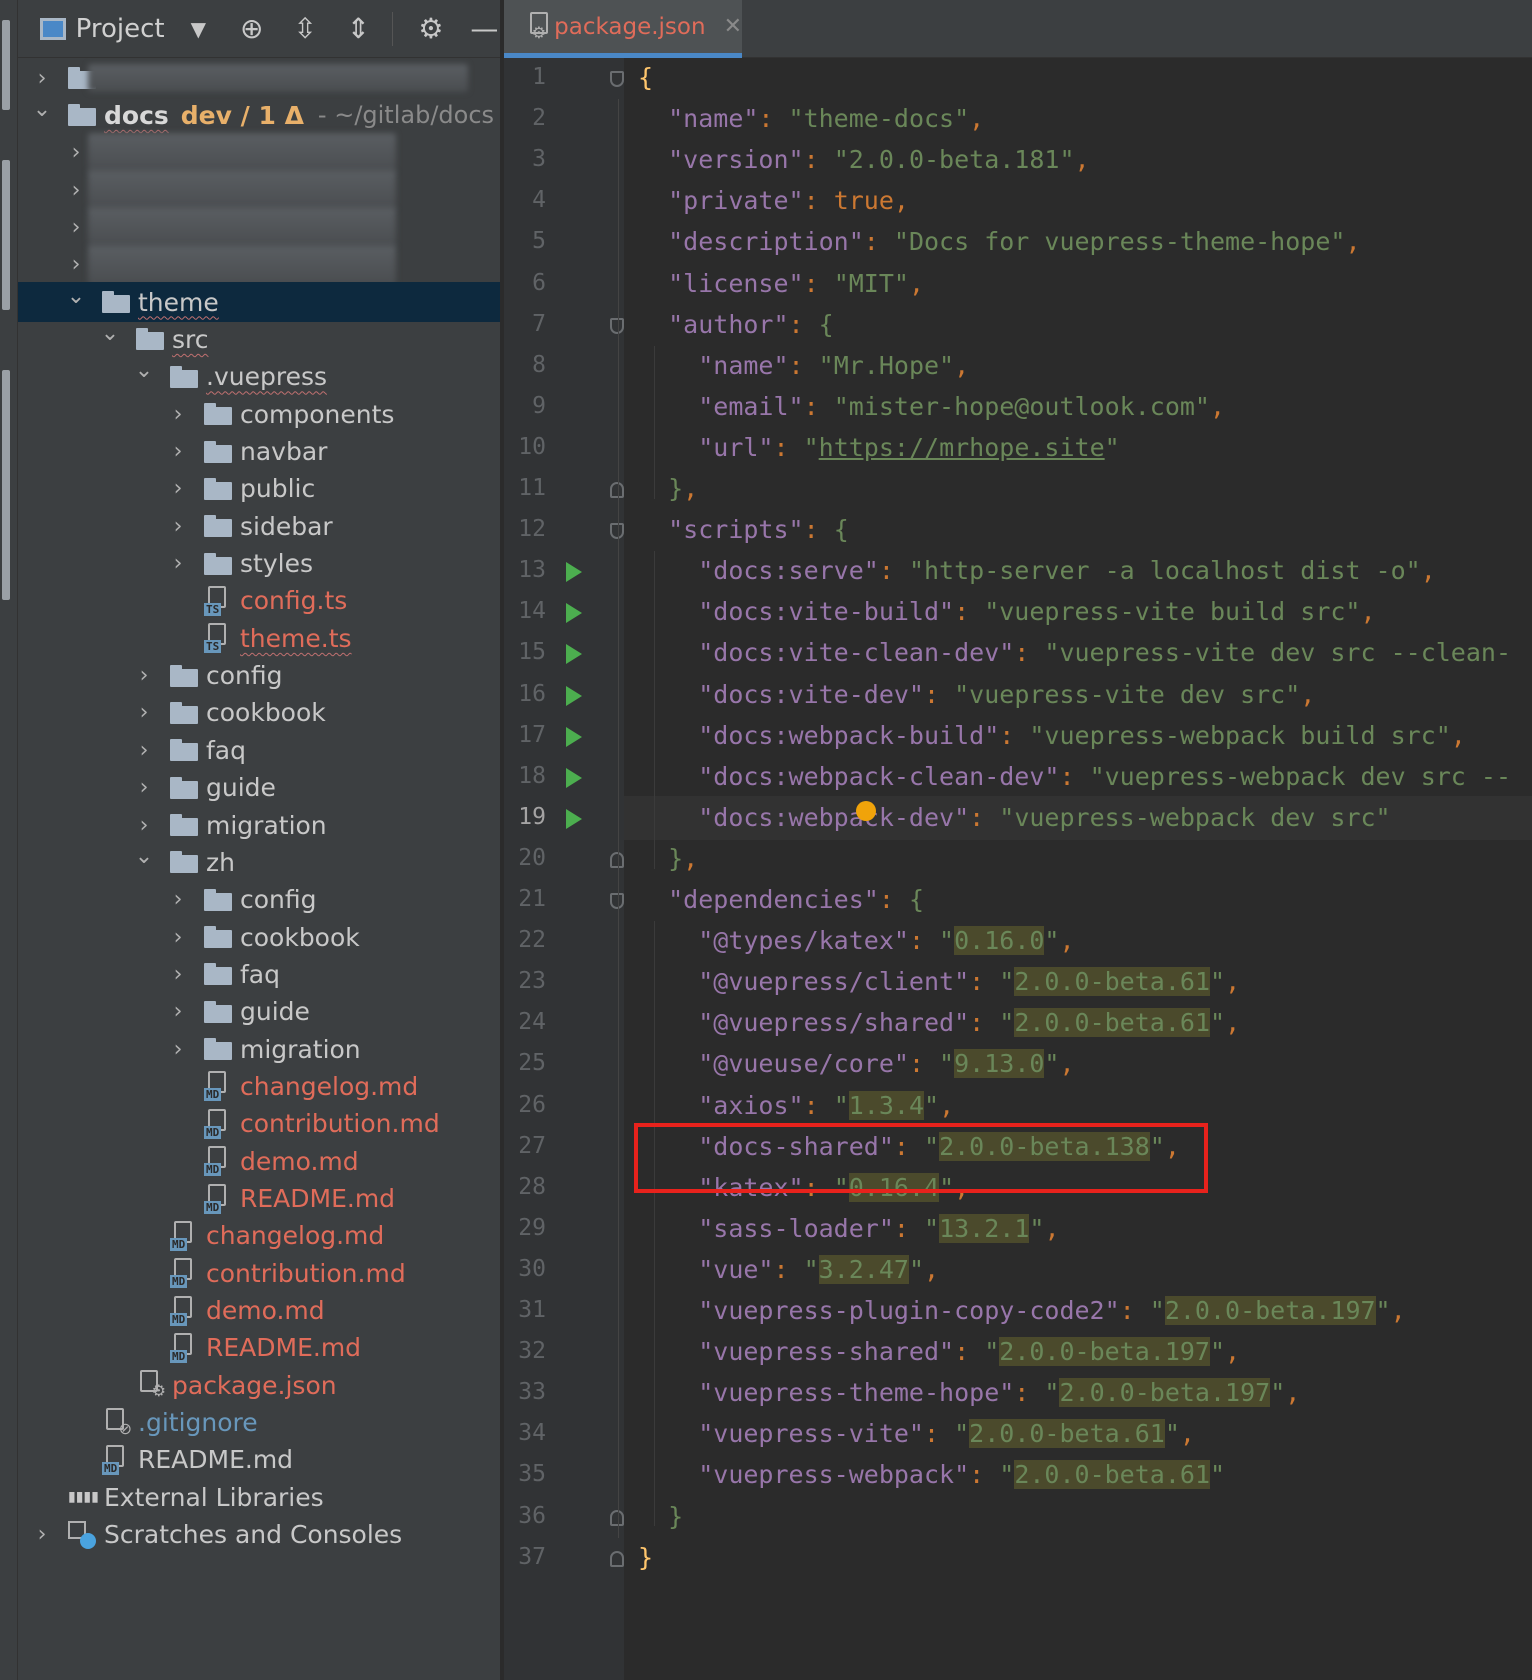 The width and height of the screenshot is (1532, 1680). Describe the element at coordinates (1078, 982) in the screenshot. I see `code-line: "@vuepress/client": "2.0.0-beta.61",` at that location.